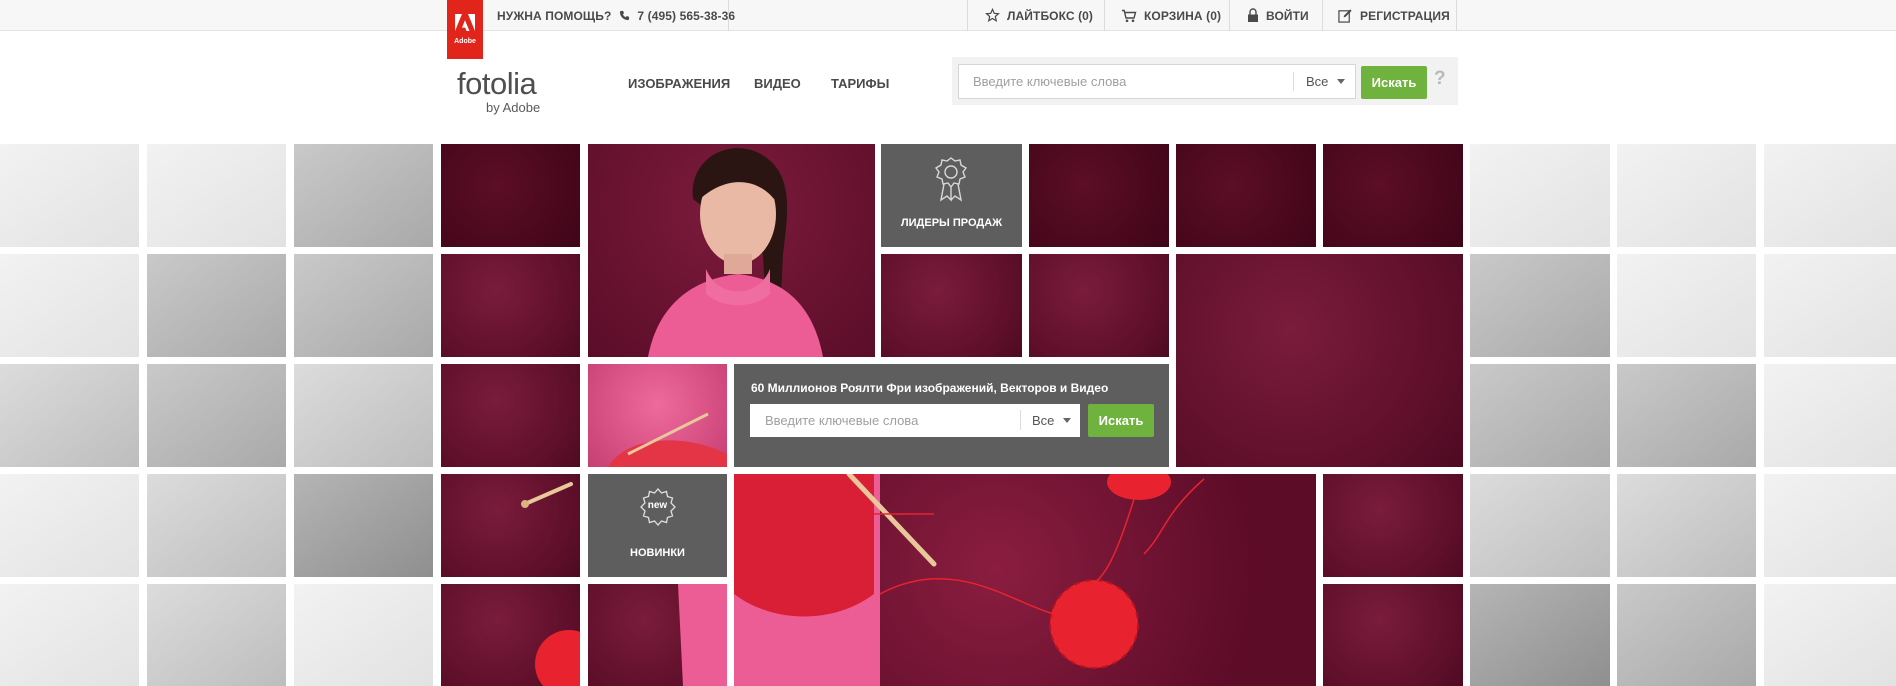 The height and width of the screenshot is (686, 1896). Describe the element at coordinates (657, 505) in the screenshot. I see `new-badge-text: new` at that location.